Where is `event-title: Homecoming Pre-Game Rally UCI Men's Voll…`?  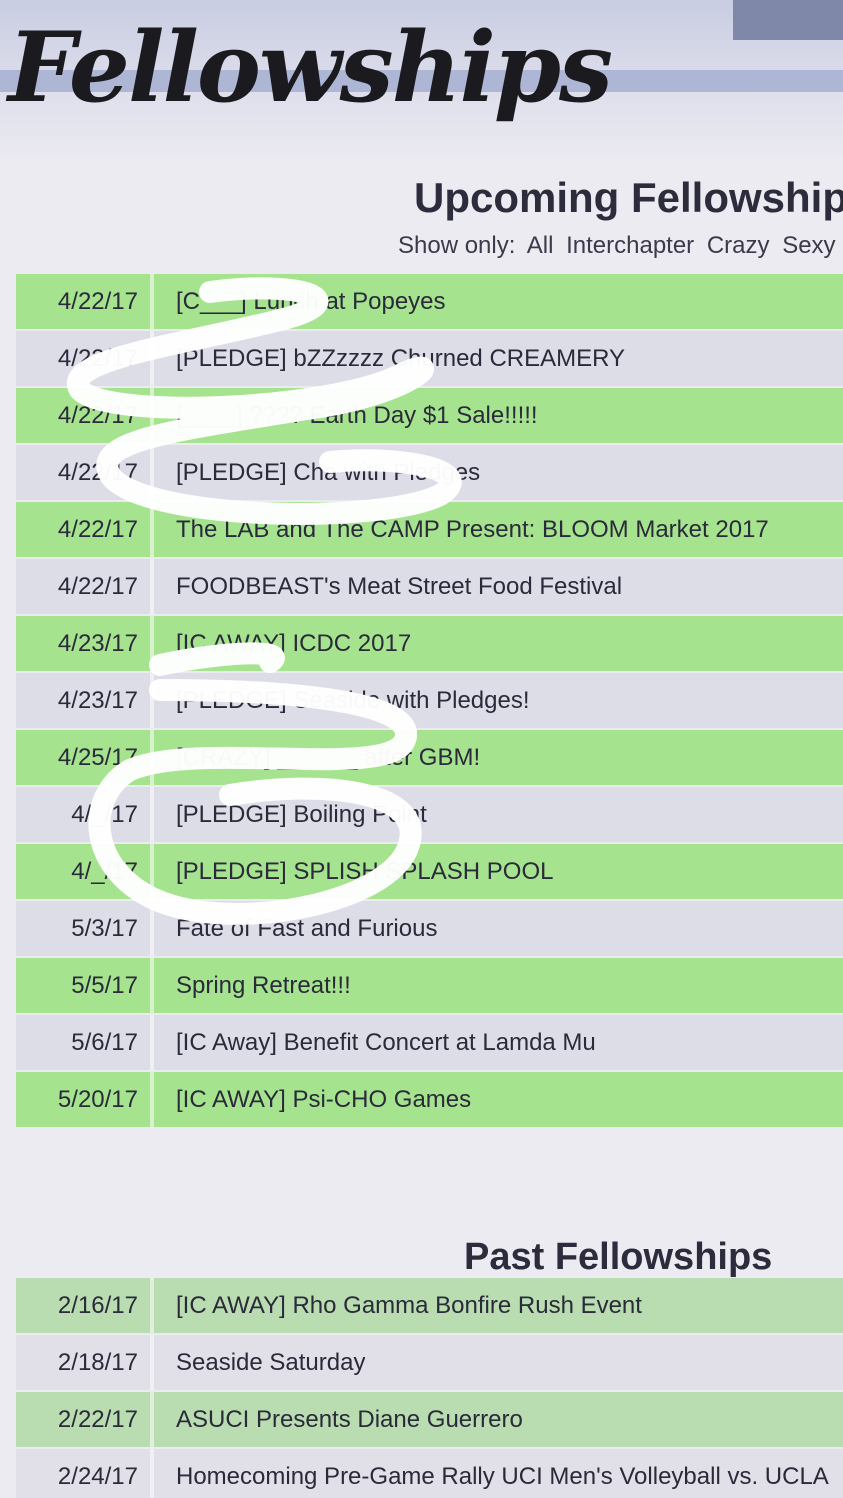
event-title: Homecoming Pre-Game Rally UCI Men's Voll… is located at coordinates (491, 1477).